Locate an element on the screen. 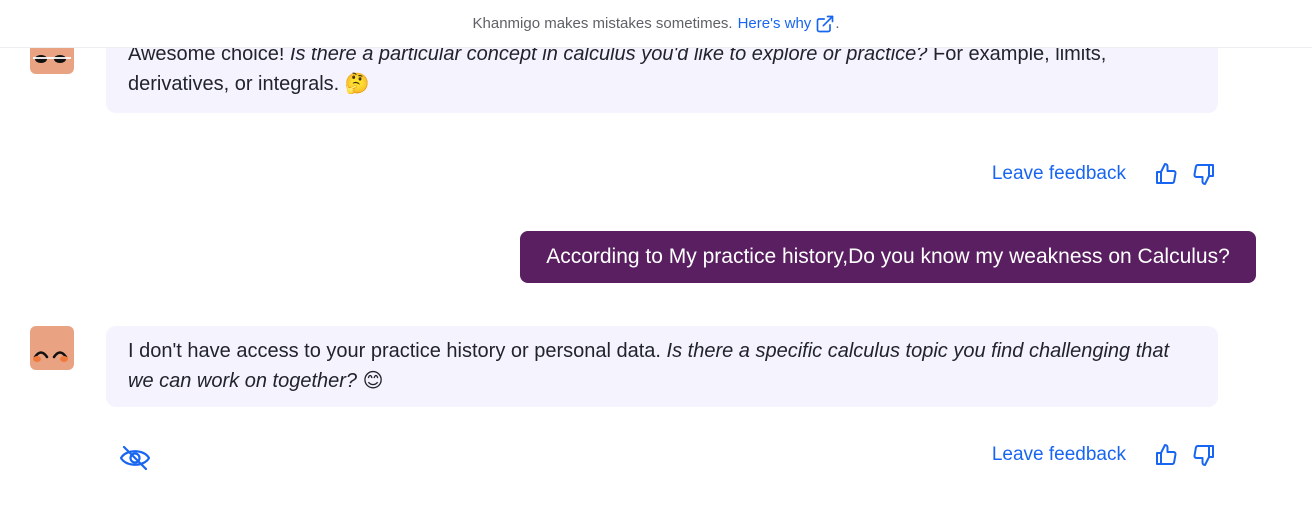 The image size is (1312, 510). external-link-icon is located at coordinates (825, 24).